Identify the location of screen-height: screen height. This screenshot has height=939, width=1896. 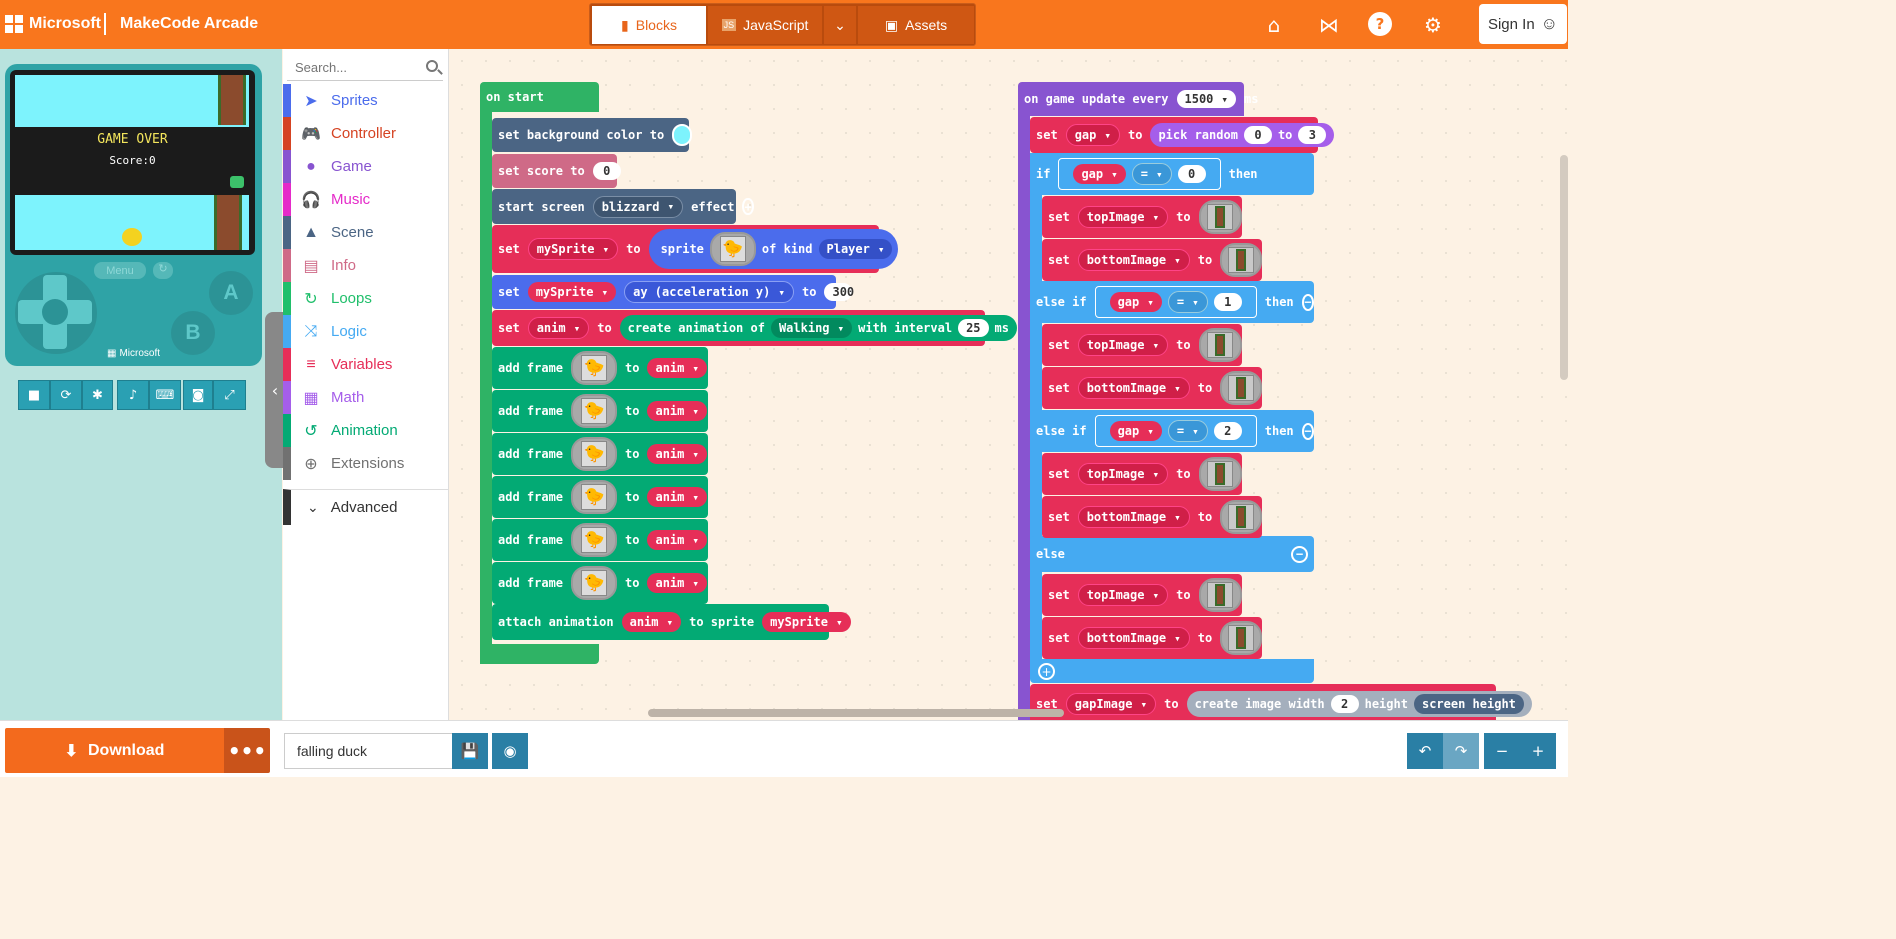
(1468, 704).